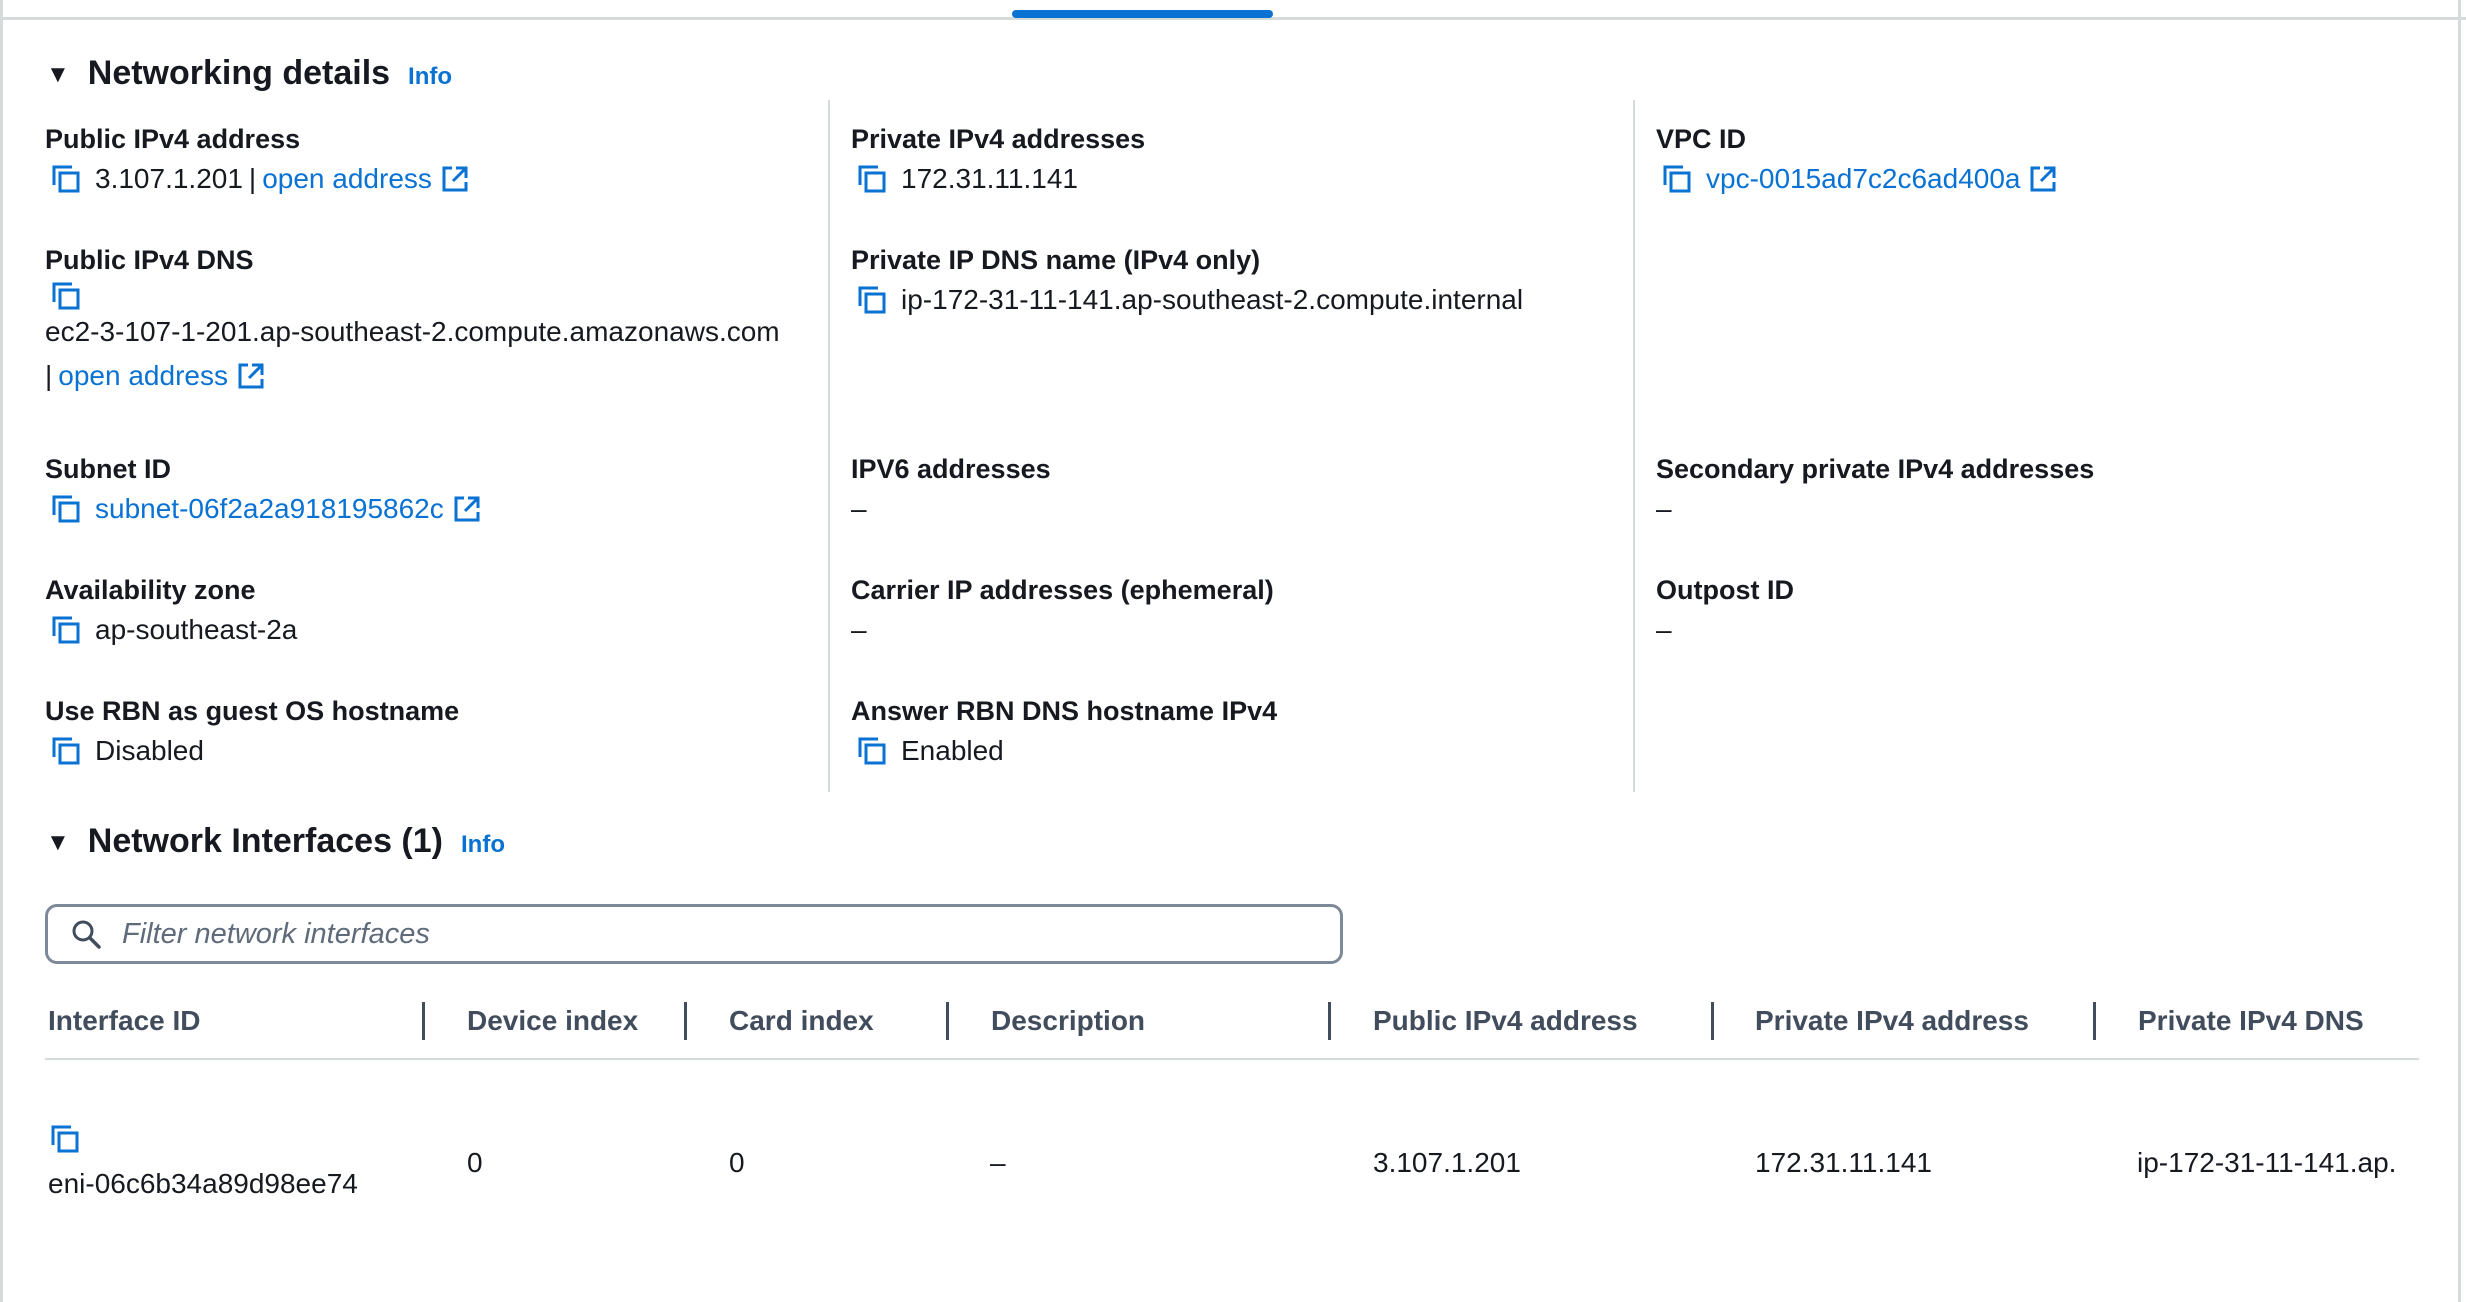 Image resolution: width=2466 pixels, height=1302 pixels. I want to click on column-header-private-ipv4: Private IPv4 address, so click(1892, 1021).